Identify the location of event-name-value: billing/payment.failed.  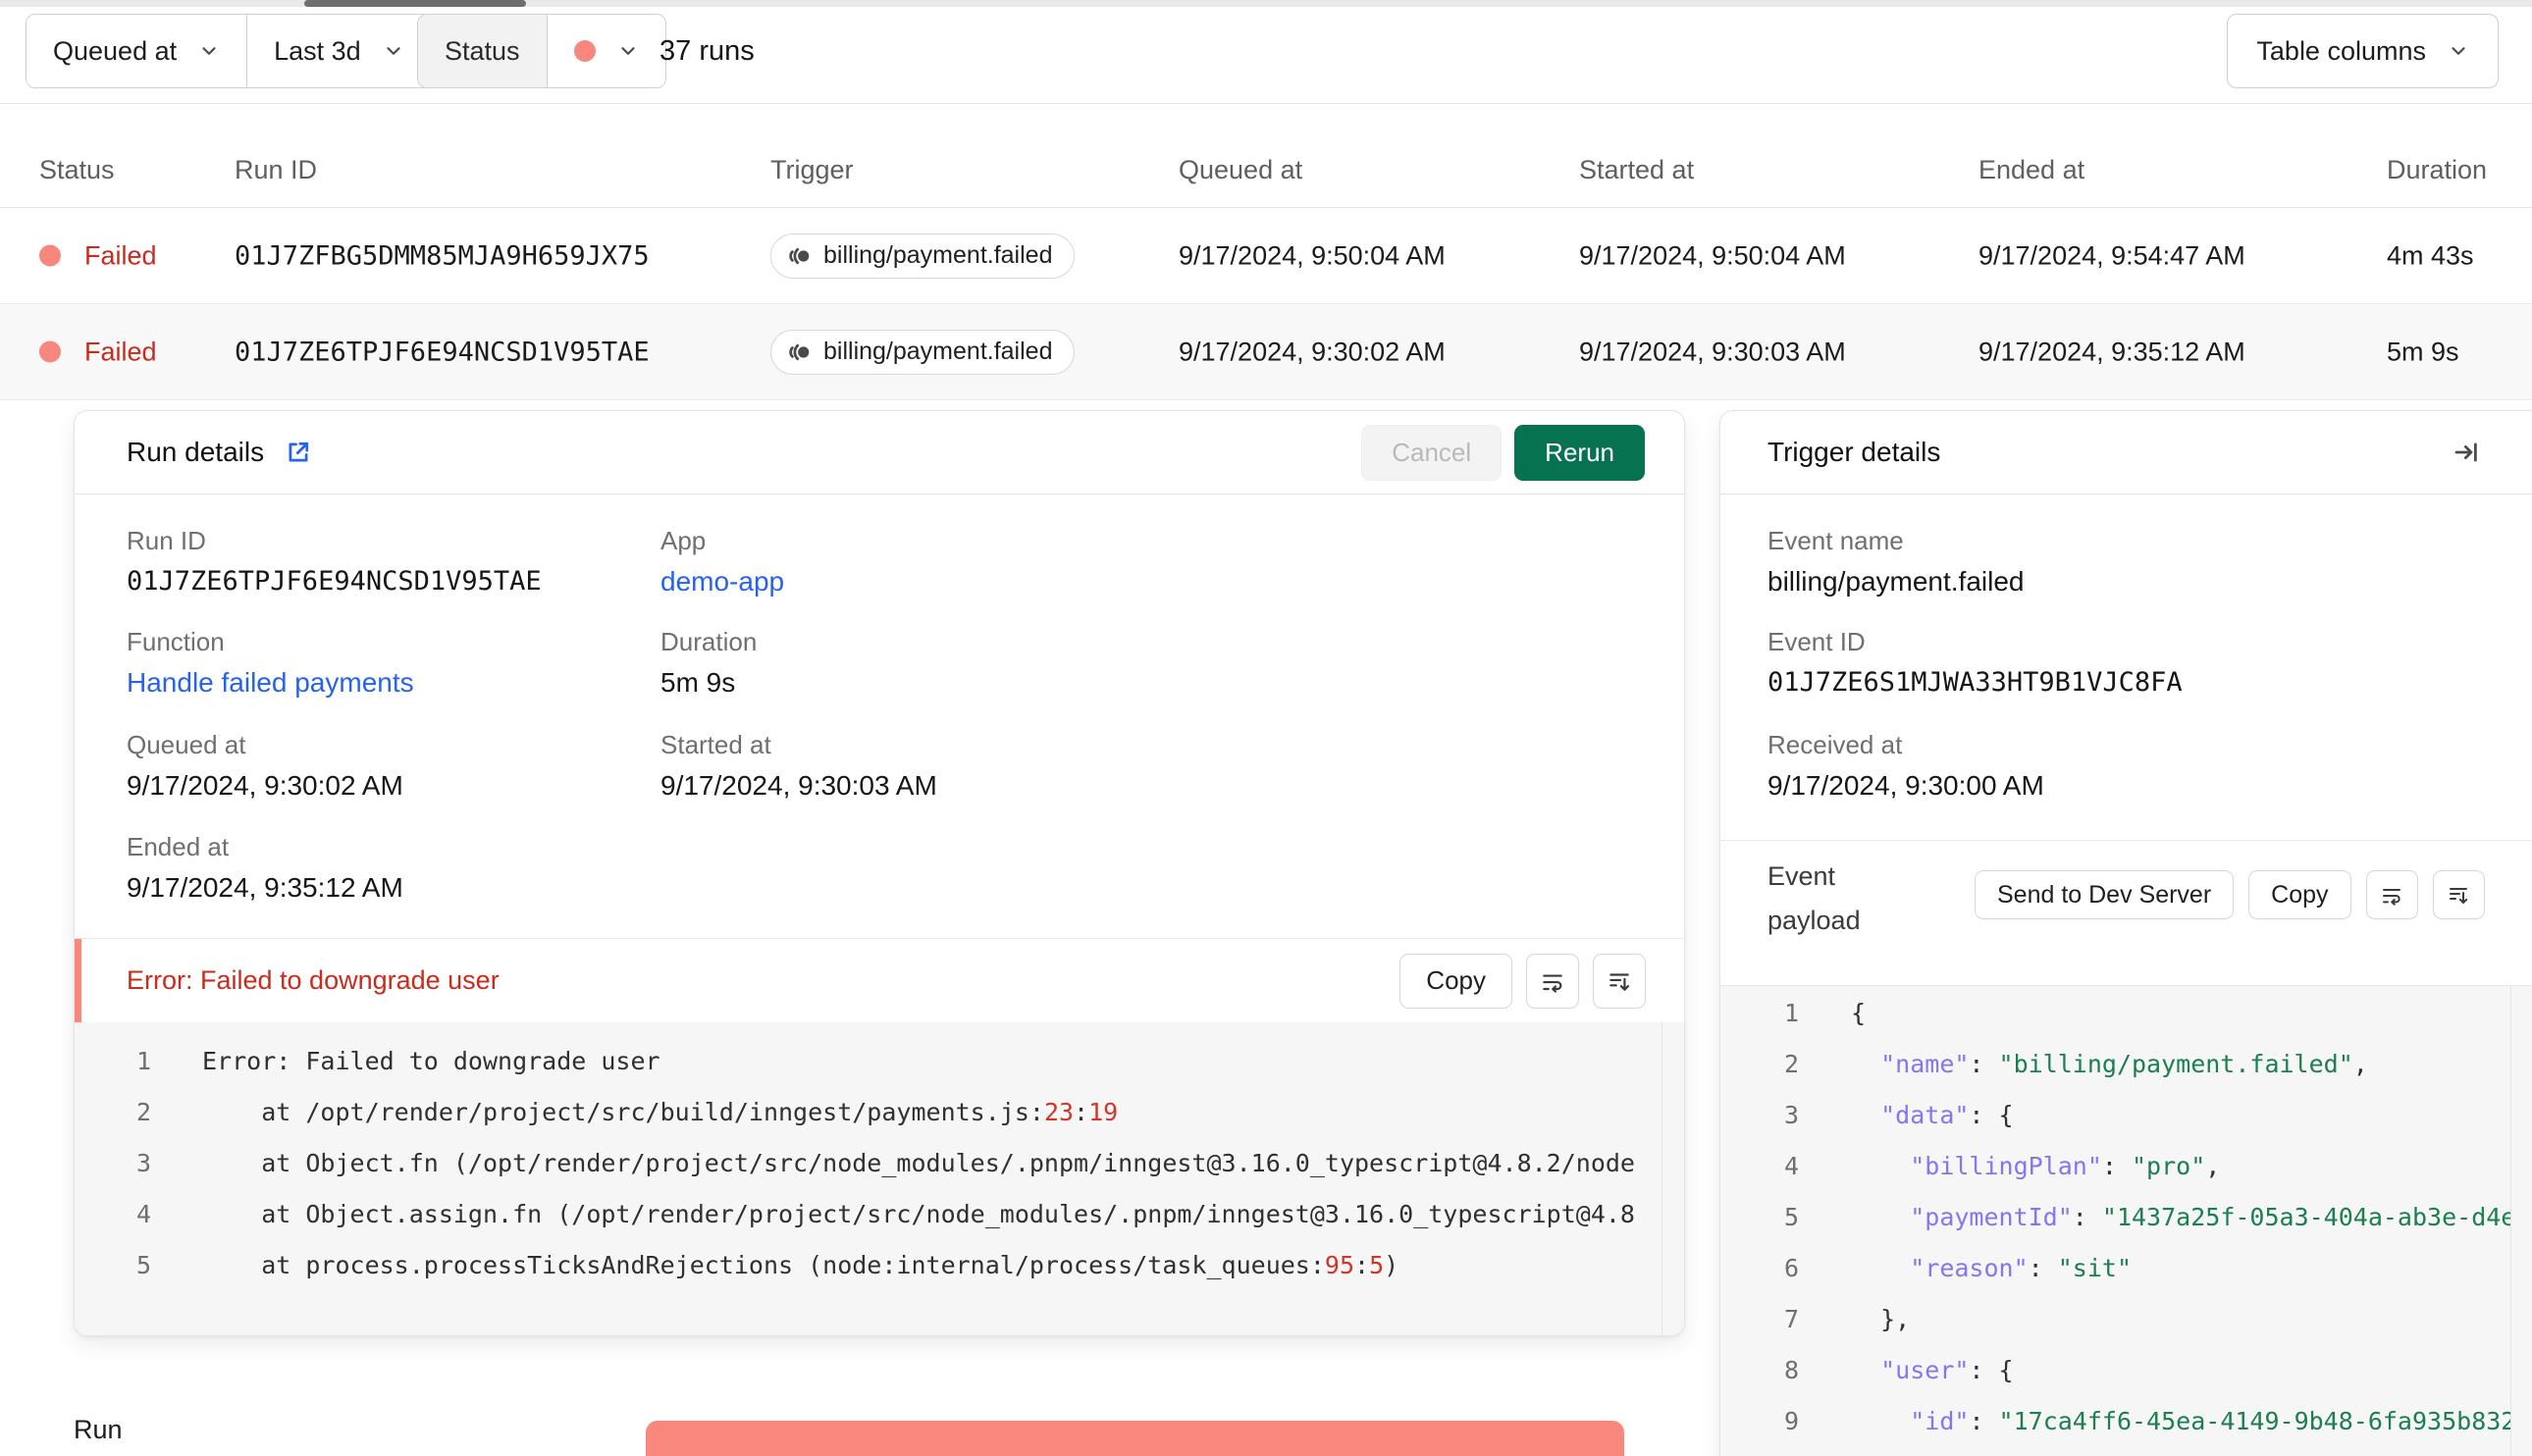
(1896, 581).